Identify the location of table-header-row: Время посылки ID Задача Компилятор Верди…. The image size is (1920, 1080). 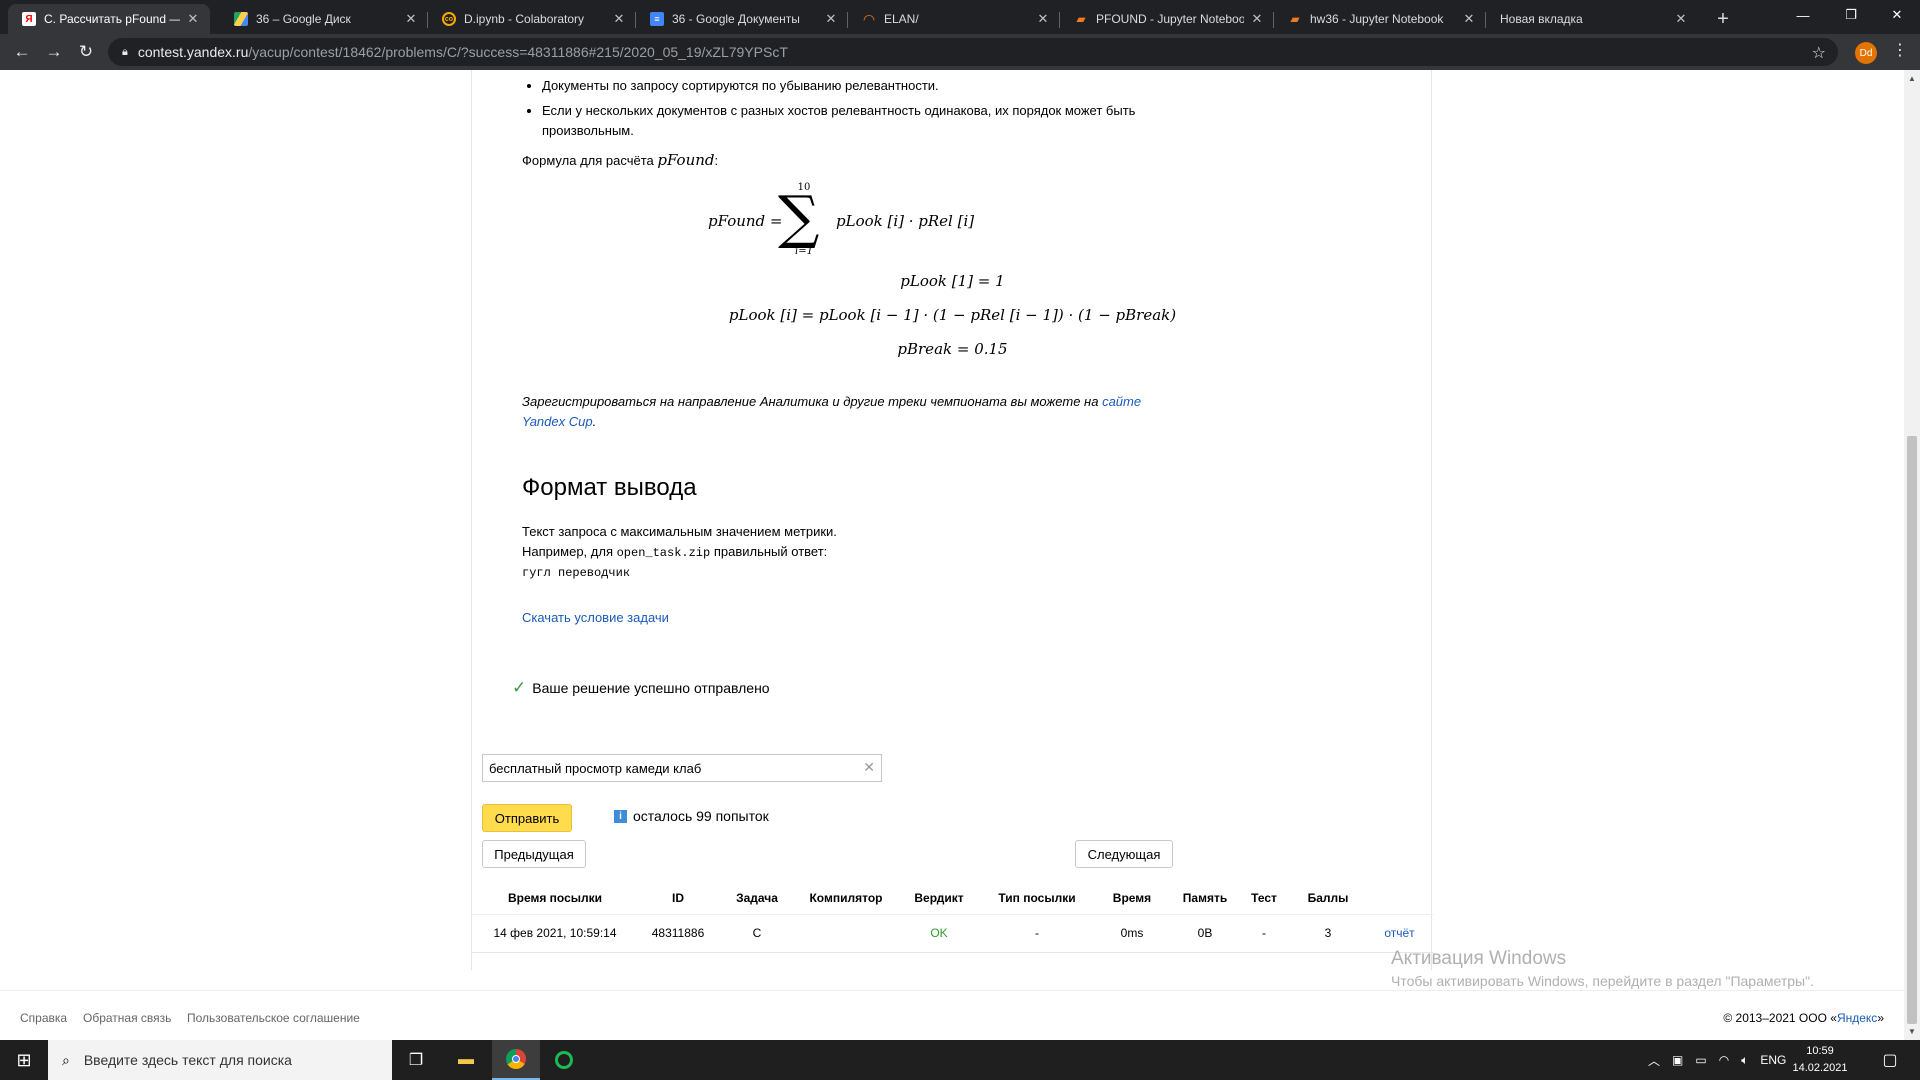
(952, 898).